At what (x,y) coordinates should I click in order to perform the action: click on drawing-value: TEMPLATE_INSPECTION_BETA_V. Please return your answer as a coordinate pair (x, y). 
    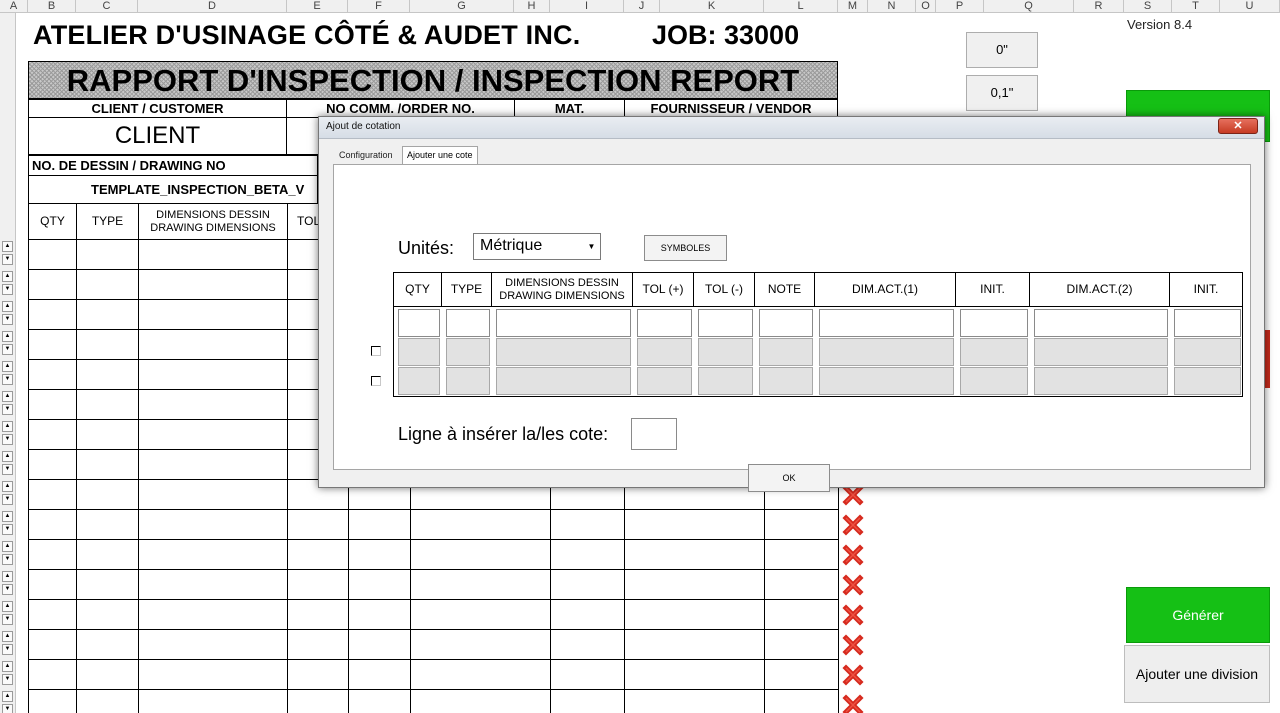
    Looking at the image, I should click on (173, 189).